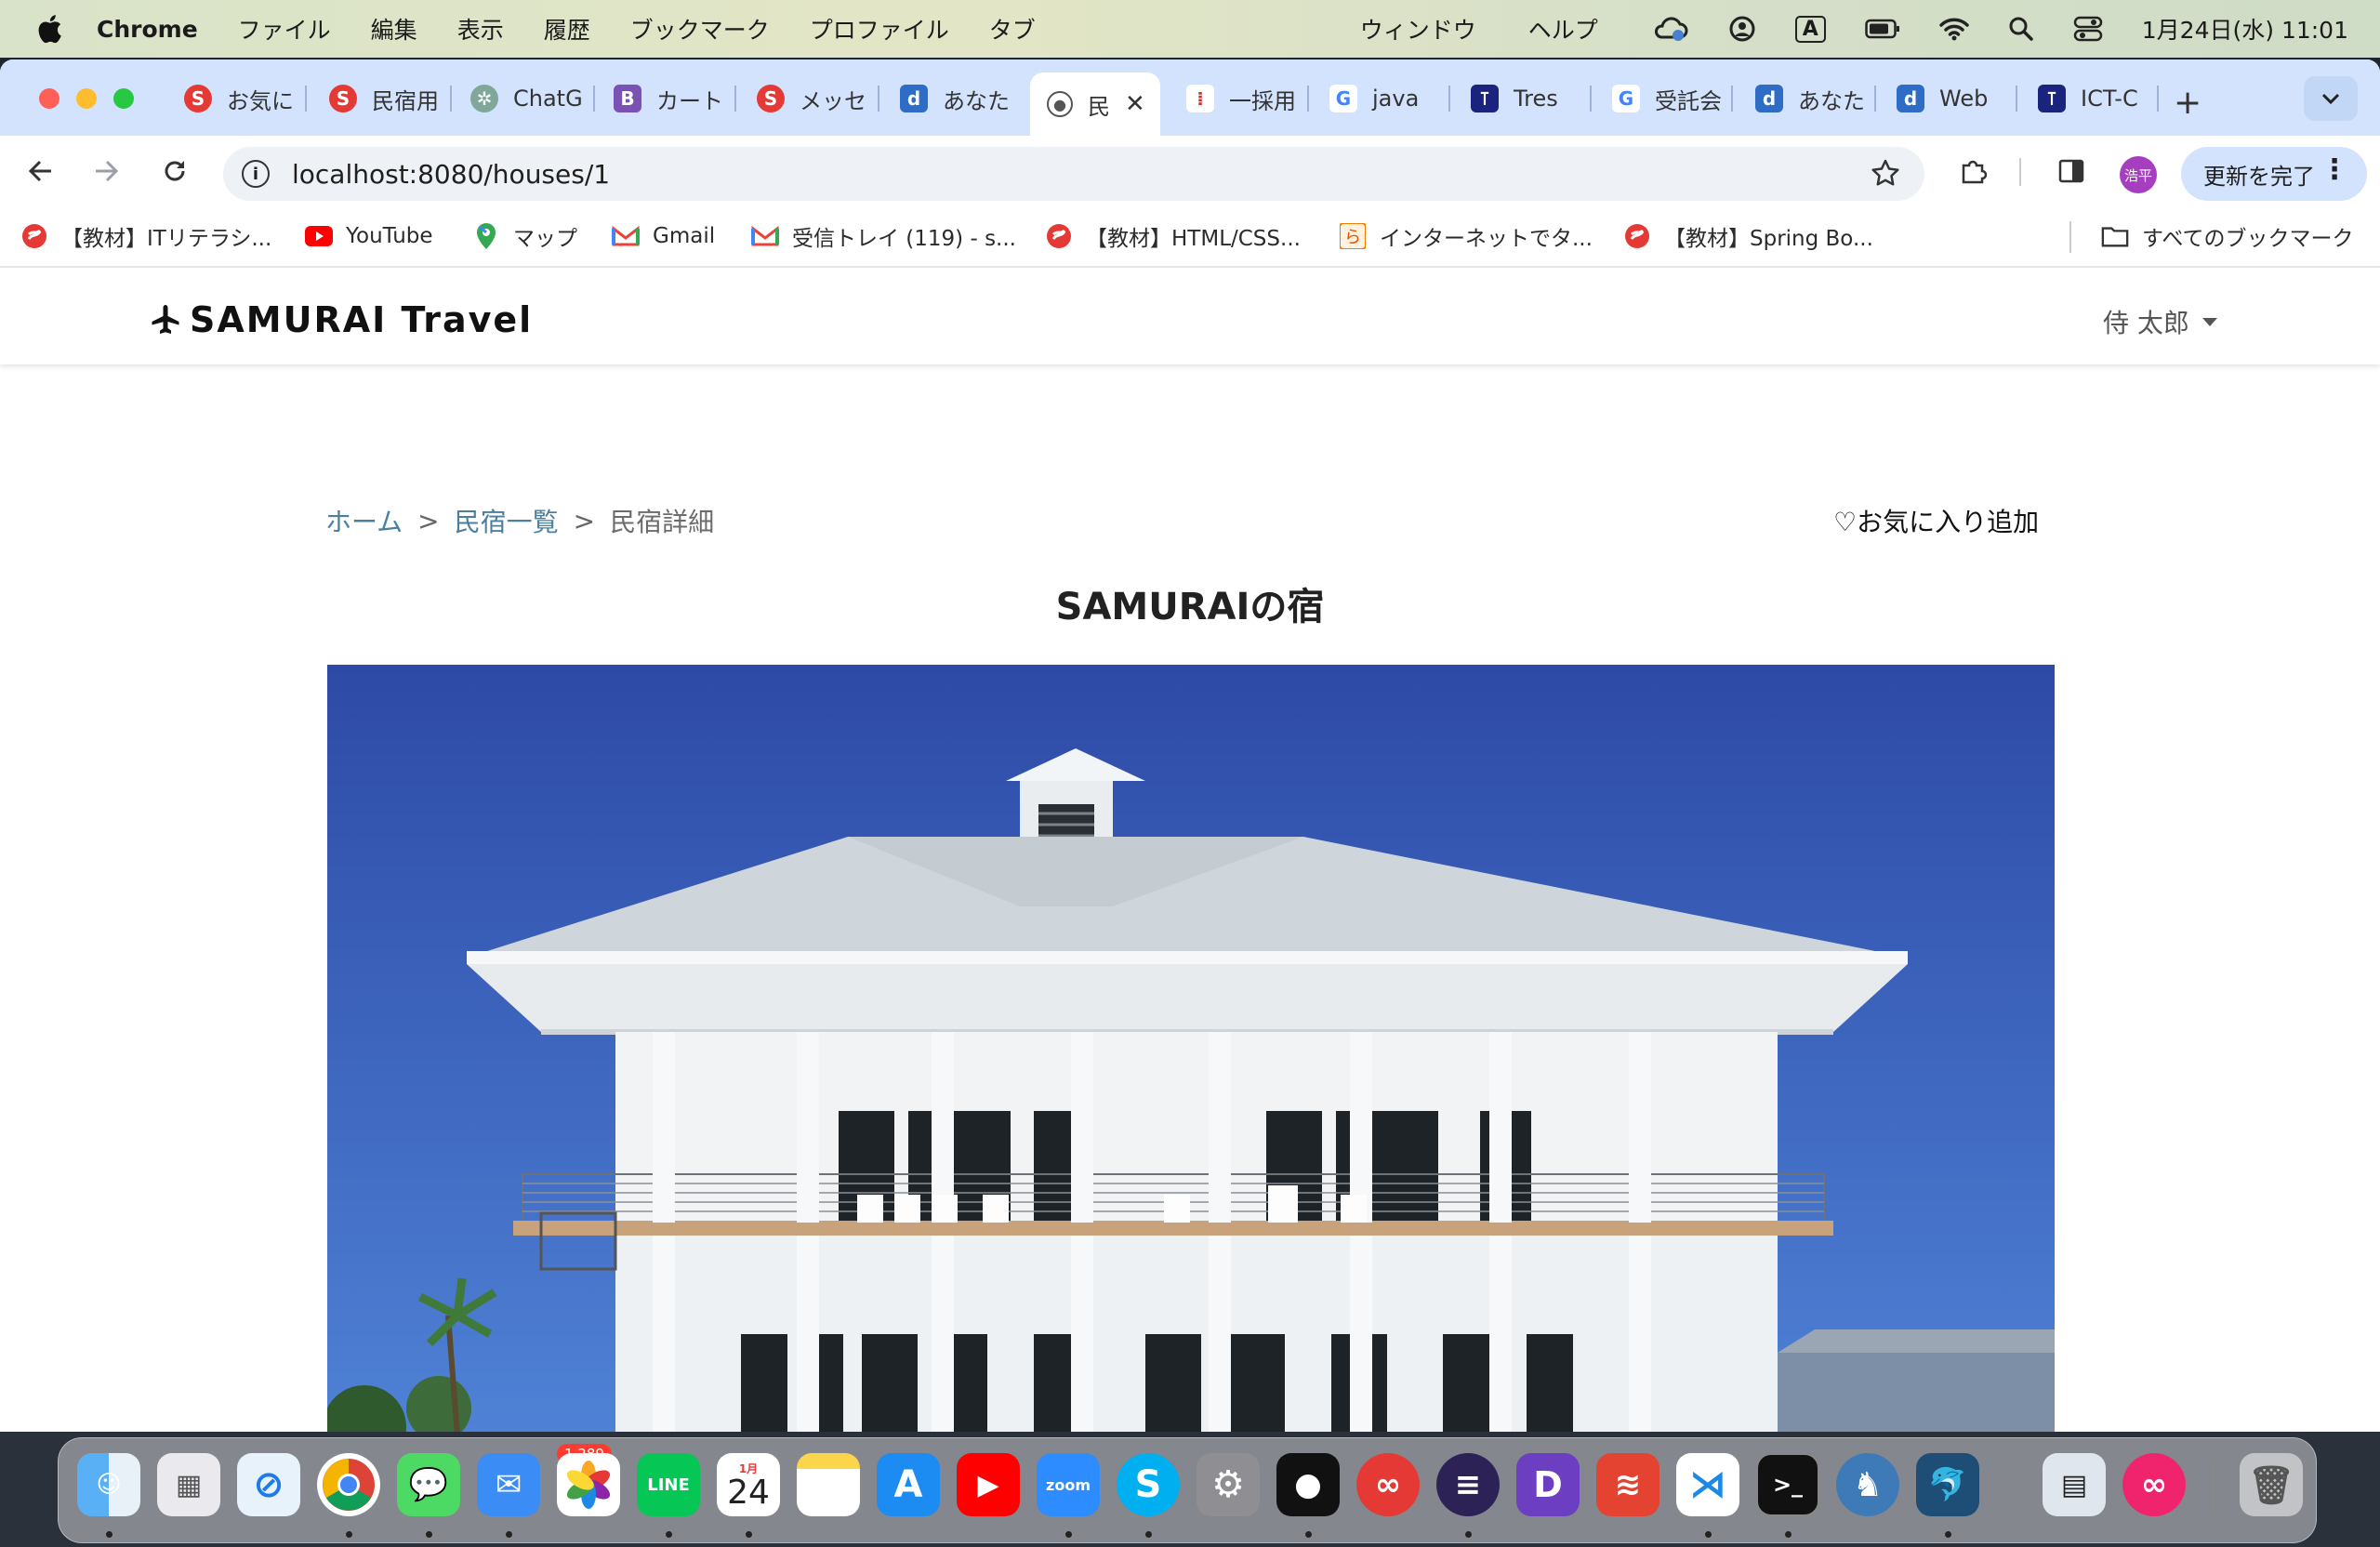  What do you see at coordinates (2271, 1484) in the screenshot?
I see `trash-icon: 🗑` at bounding box center [2271, 1484].